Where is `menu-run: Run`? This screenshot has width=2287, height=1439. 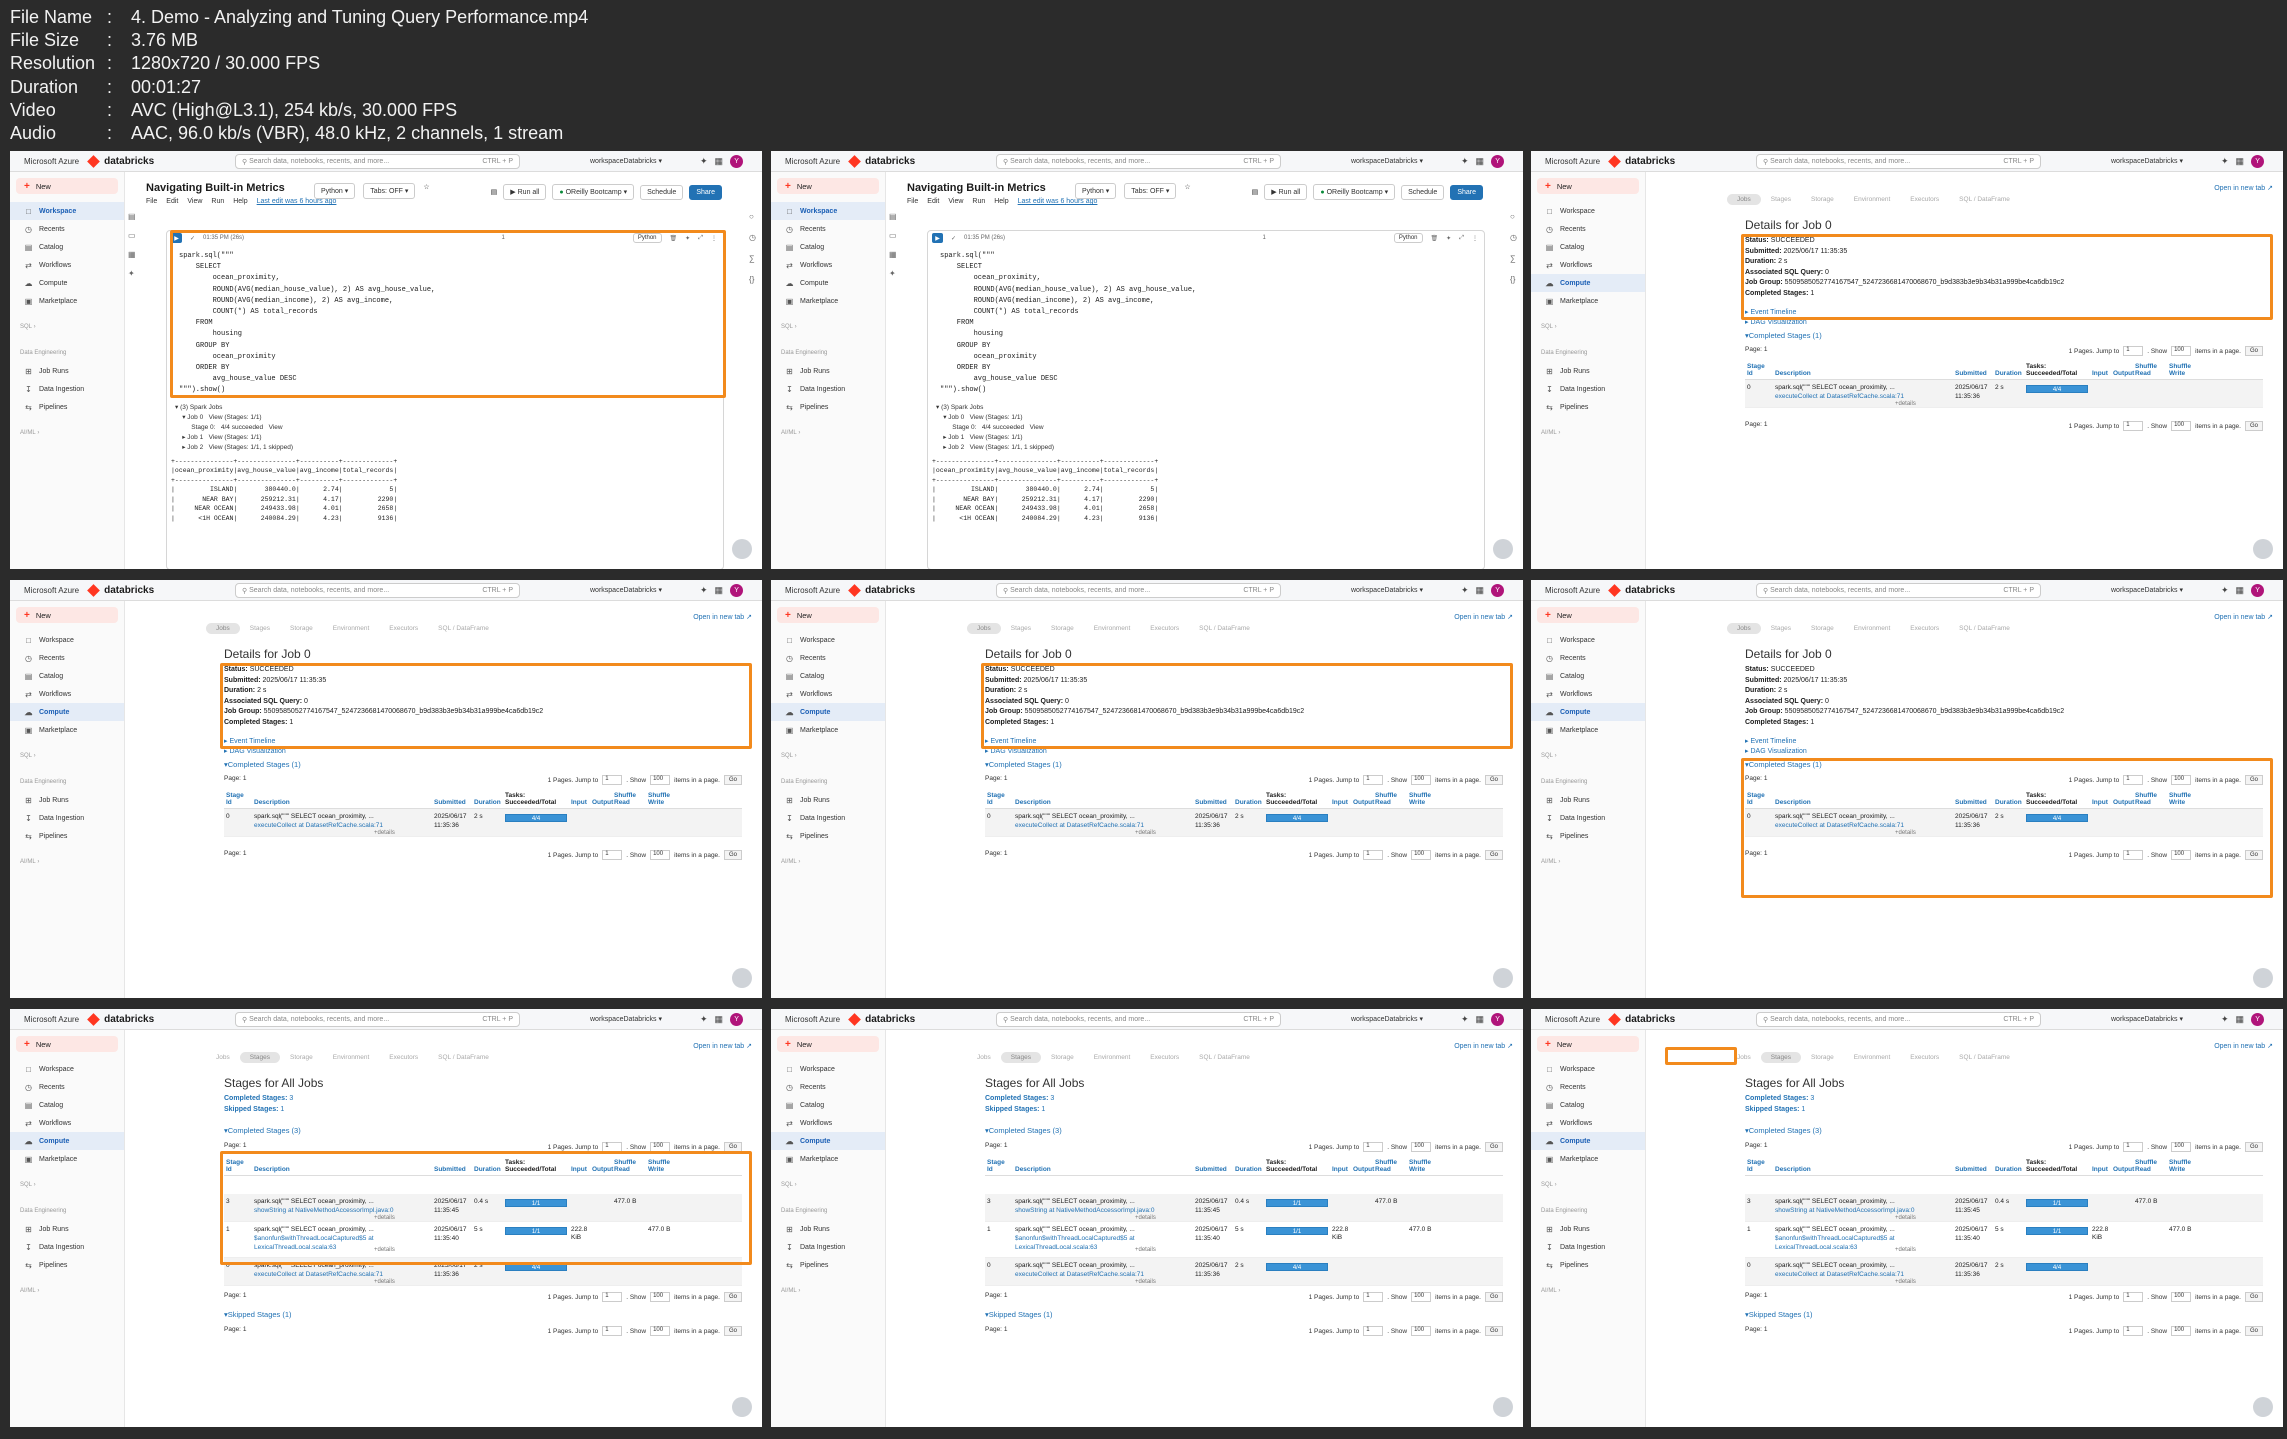 menu-run: Run is located at coordinates (217, 201).